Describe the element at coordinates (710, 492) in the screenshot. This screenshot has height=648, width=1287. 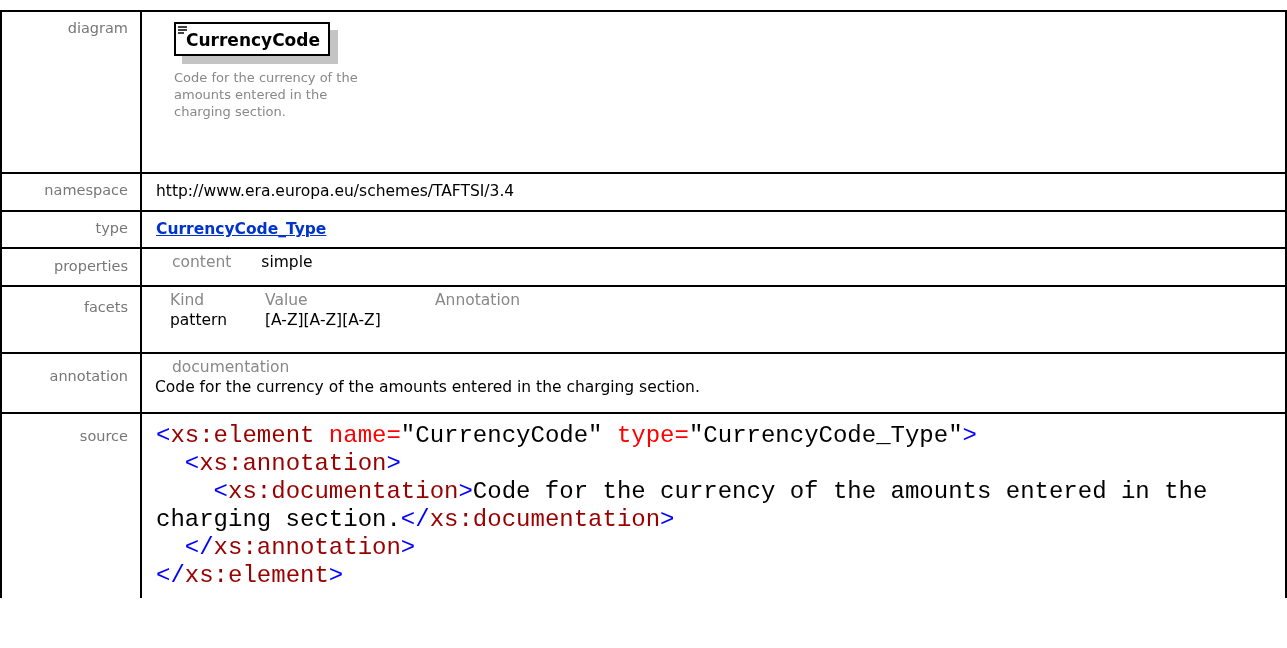
I see `code-line: <xs:documentation>Code for the currency of the amounts entered in the` at that location.